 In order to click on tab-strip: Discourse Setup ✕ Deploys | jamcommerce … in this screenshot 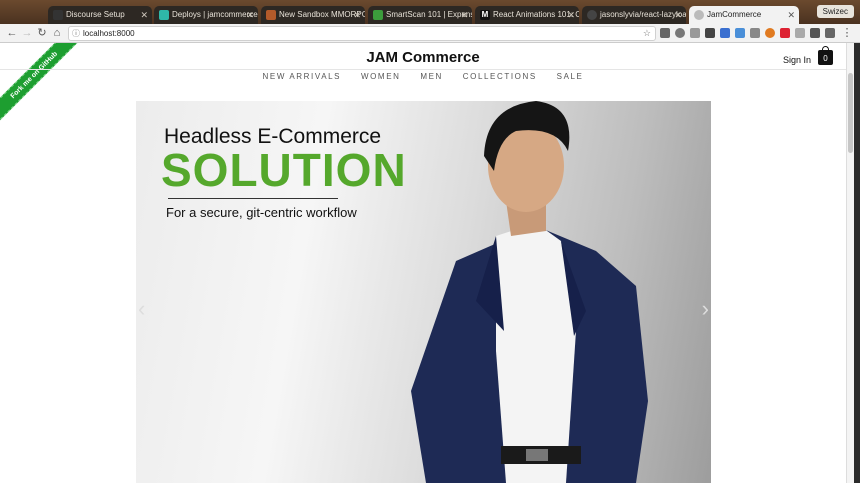, I will do `click(430, 12)`.